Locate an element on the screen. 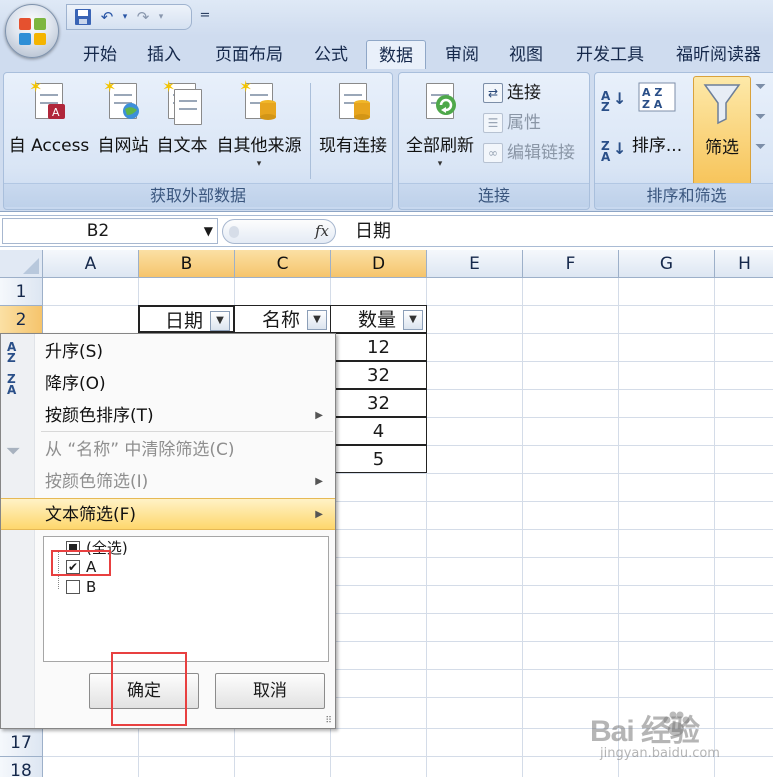 Image resolution: width=773 pixels, height=777 pixels. column-header-f: F is located at coordinates (571, 264).